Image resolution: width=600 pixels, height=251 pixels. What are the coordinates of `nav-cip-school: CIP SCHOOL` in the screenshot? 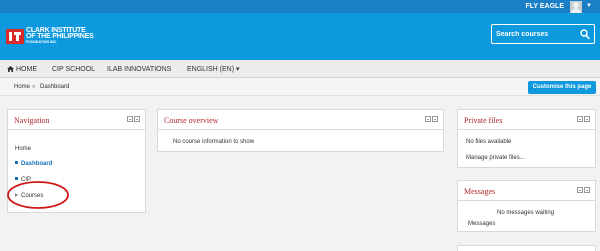 It's located at (73, 69).